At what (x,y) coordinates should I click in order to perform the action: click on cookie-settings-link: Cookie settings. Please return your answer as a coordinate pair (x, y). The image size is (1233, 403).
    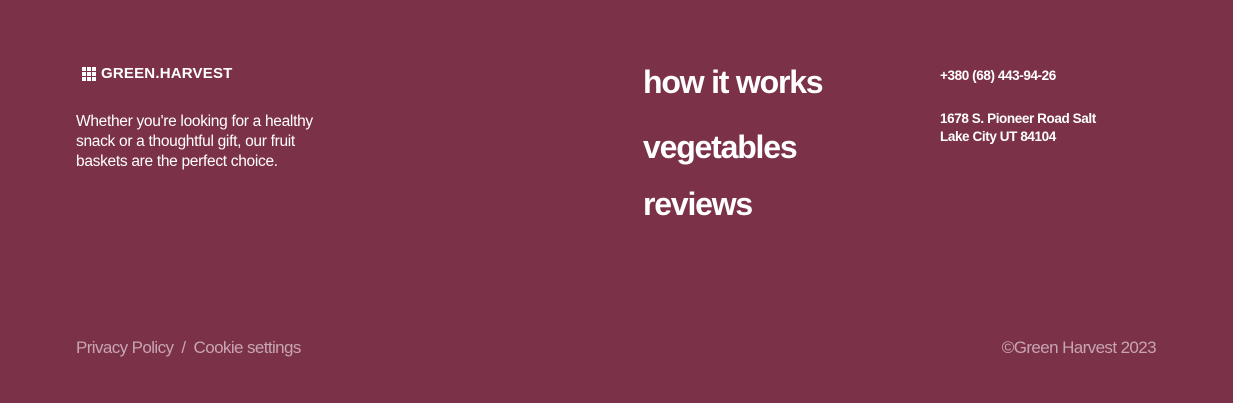
    Looking at the image, I should click on (248, 348).